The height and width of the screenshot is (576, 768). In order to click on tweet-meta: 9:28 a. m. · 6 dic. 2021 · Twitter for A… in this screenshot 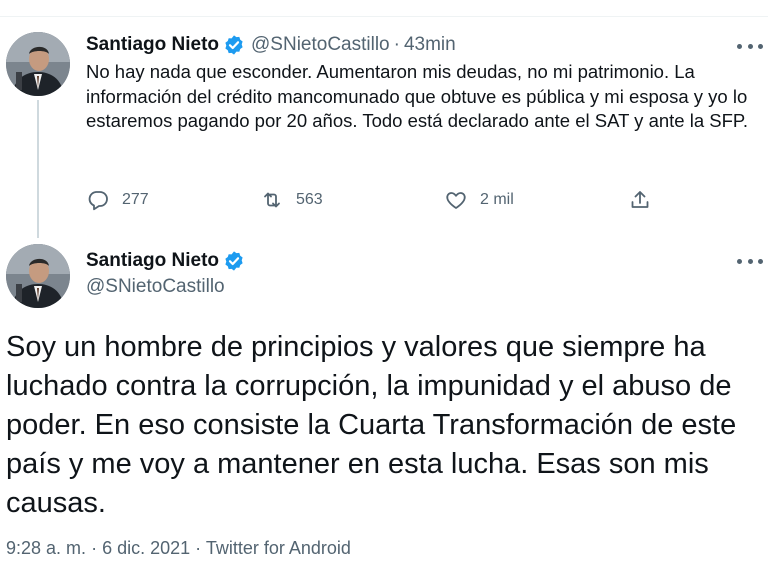, I will do `click(178, 548)`.